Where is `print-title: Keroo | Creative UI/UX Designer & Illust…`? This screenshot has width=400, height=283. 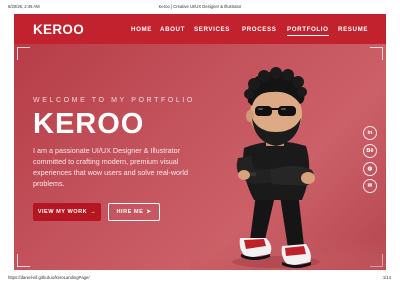
print-title: Keroo | Creative UI/UX Designer & Illust… is located at coordinates (200, 6).